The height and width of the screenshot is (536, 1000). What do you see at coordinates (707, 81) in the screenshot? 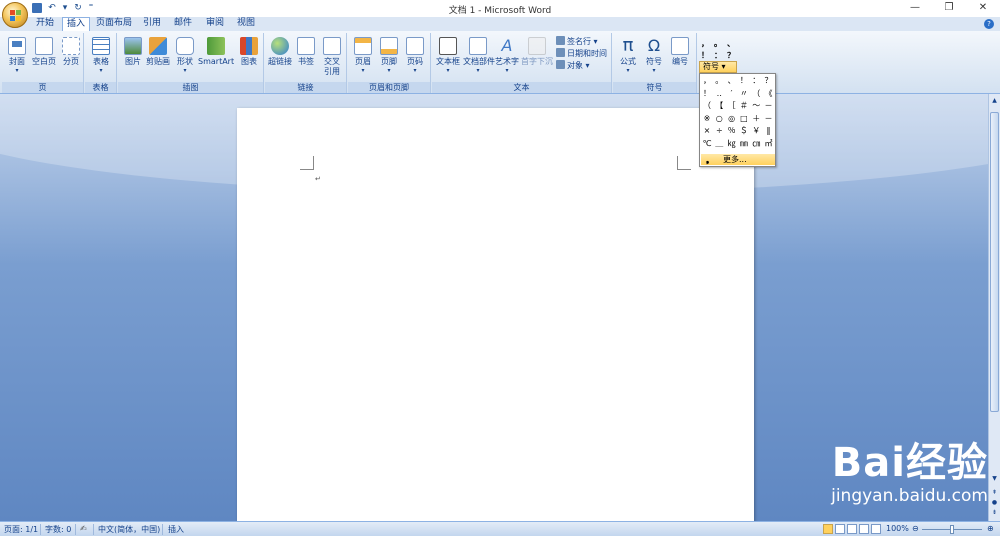
I see `symbol-cell: ，` at bounding box center [707, 81].